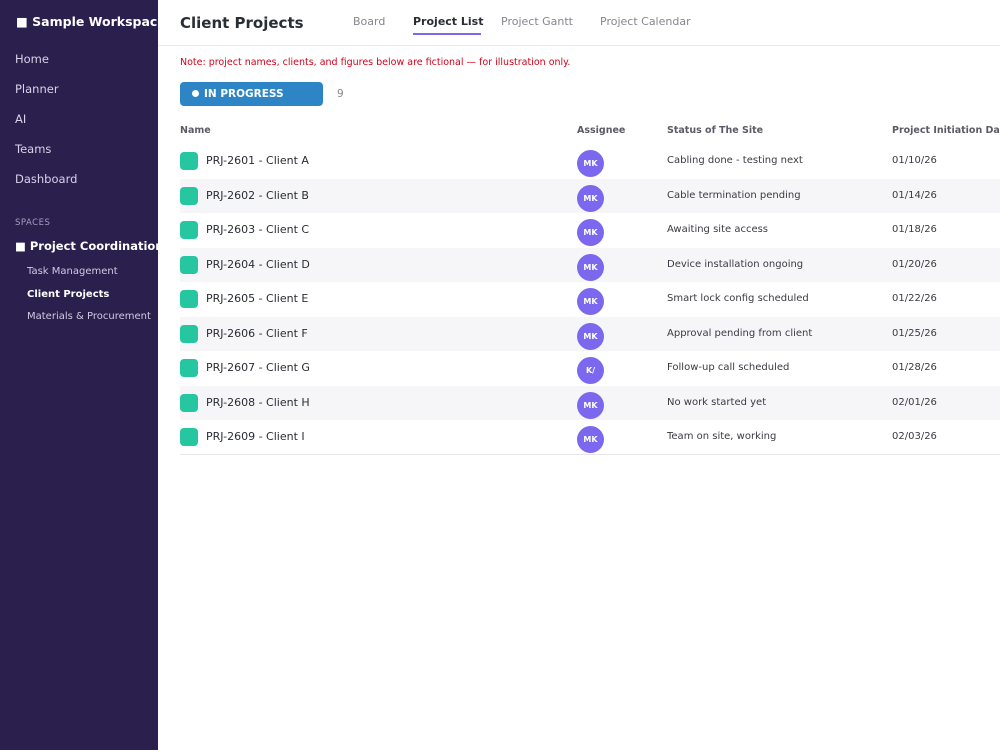 The width and height of the screenshot is (1000, 750). Describe the element at coordinates (715, 130) in the screenshot. I see `column-header-site-status: Status of The Site` at that location.